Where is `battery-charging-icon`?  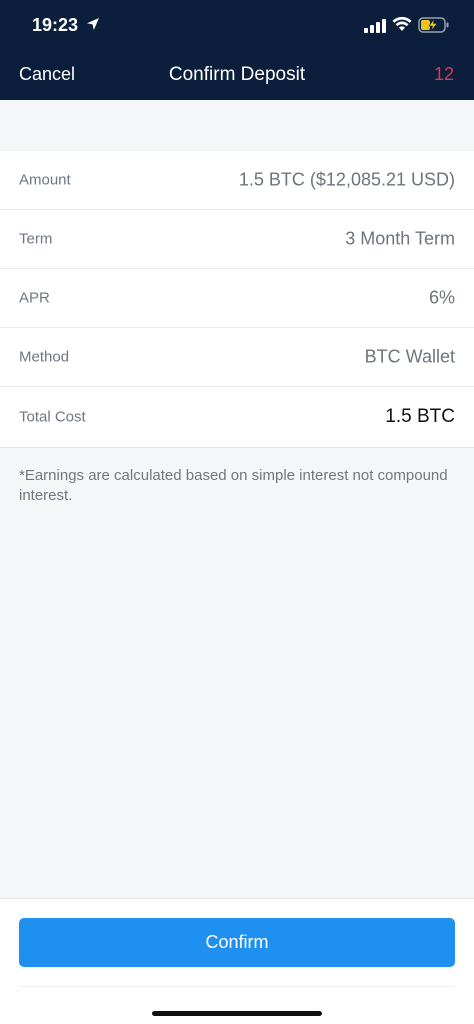
battery-charging-icon is located at coordinates (433, 25).